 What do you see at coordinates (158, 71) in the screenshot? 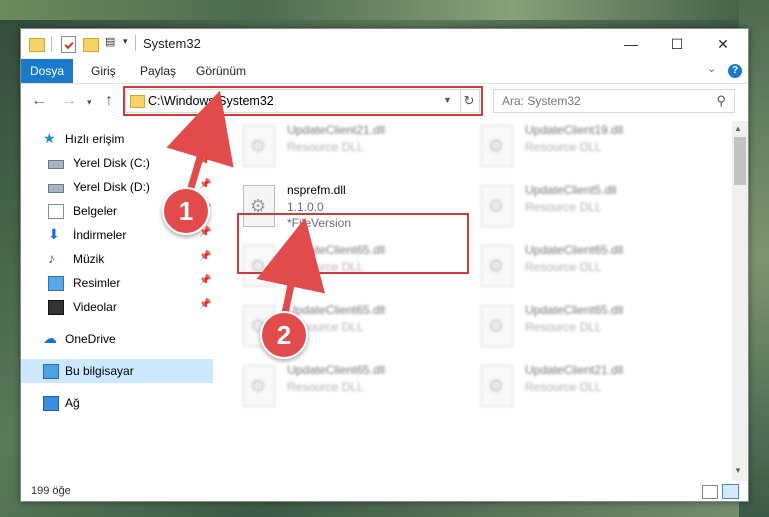
I see `tab-share: Paylaş` at bounding box center [158, 71].